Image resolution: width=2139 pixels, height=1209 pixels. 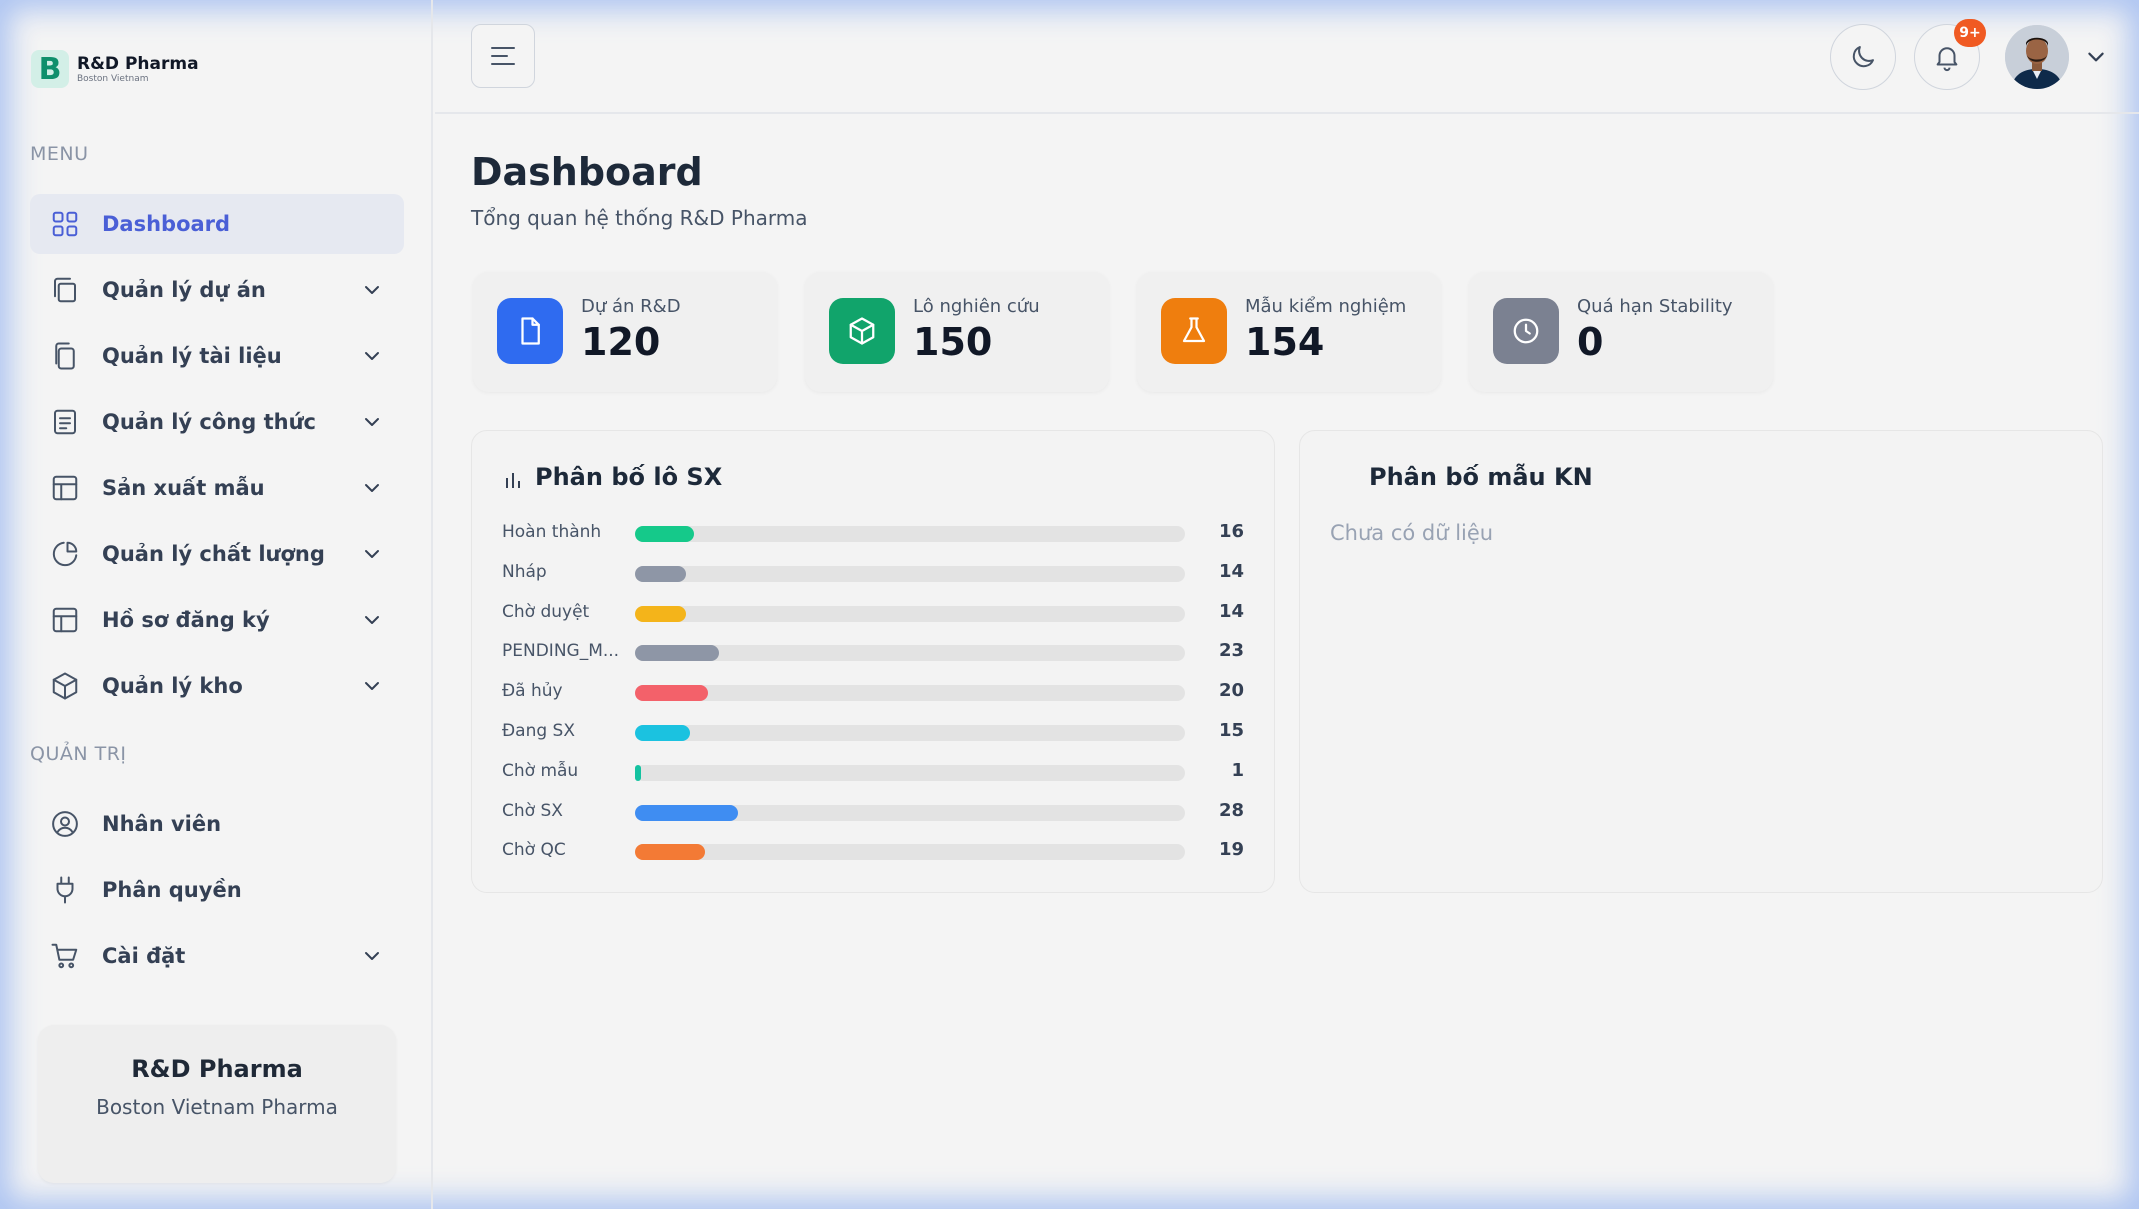 What do you see at coordinates (65, 824) in the screenshot?
I see `user-circle-icon` at bounding box center [65, 824].